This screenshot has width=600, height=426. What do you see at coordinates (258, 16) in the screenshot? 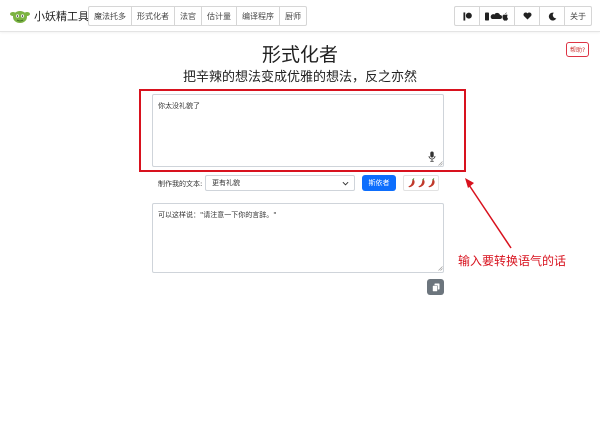
I see `nav-item-compiler: 编译程序` at bounding box center [258, 16].